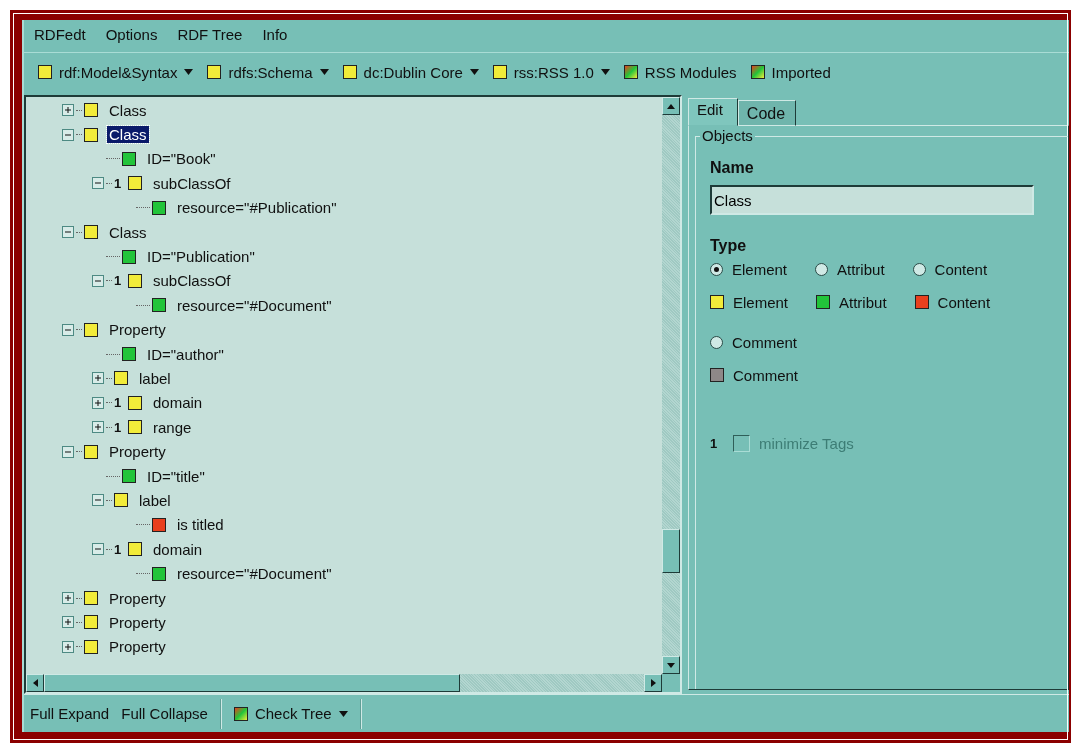  What do you see at coordinates (240, 713) in the screenshot?
I see `check-icon` at bounding box center [240, 713].